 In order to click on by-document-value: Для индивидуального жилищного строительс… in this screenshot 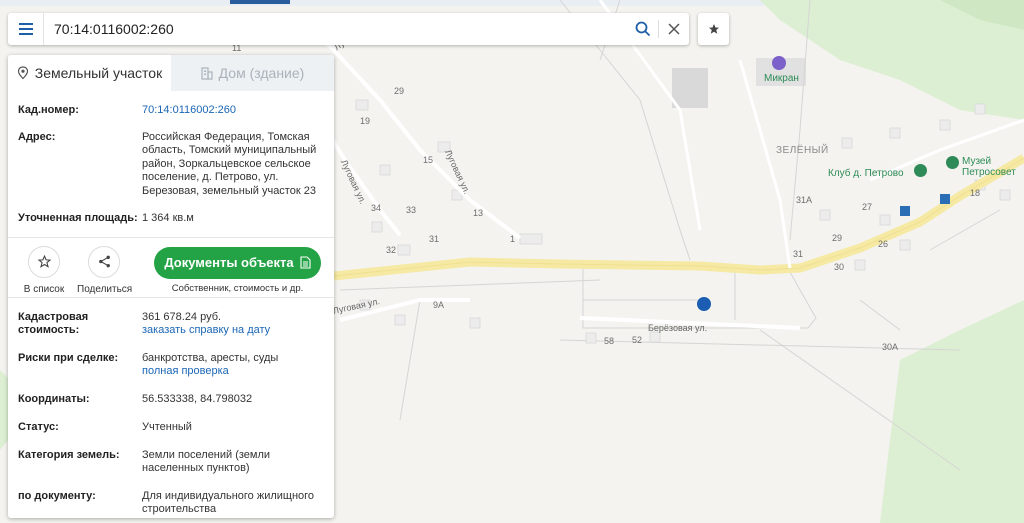, I will do `click(230, 503)`.